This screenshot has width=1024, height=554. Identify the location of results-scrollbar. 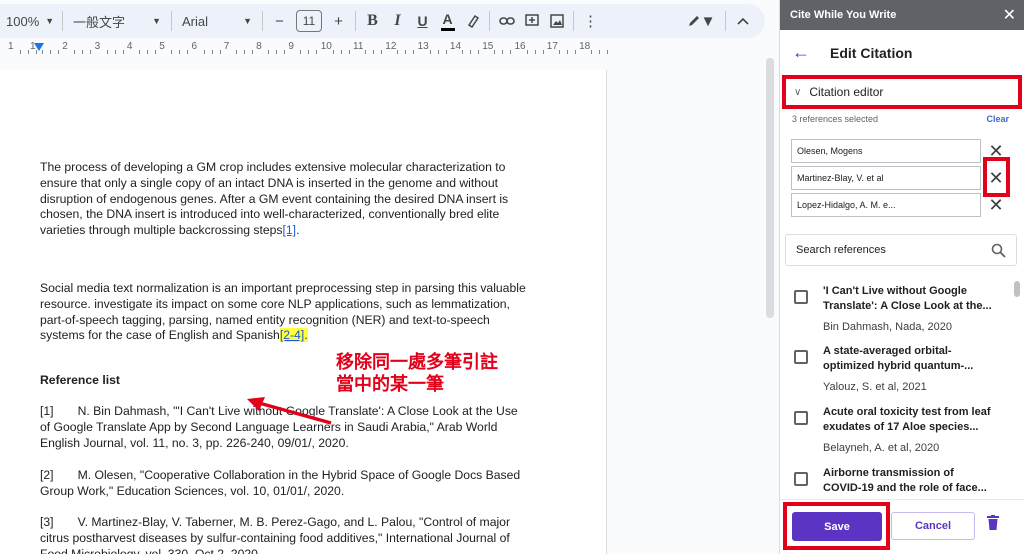
(1017, 289).